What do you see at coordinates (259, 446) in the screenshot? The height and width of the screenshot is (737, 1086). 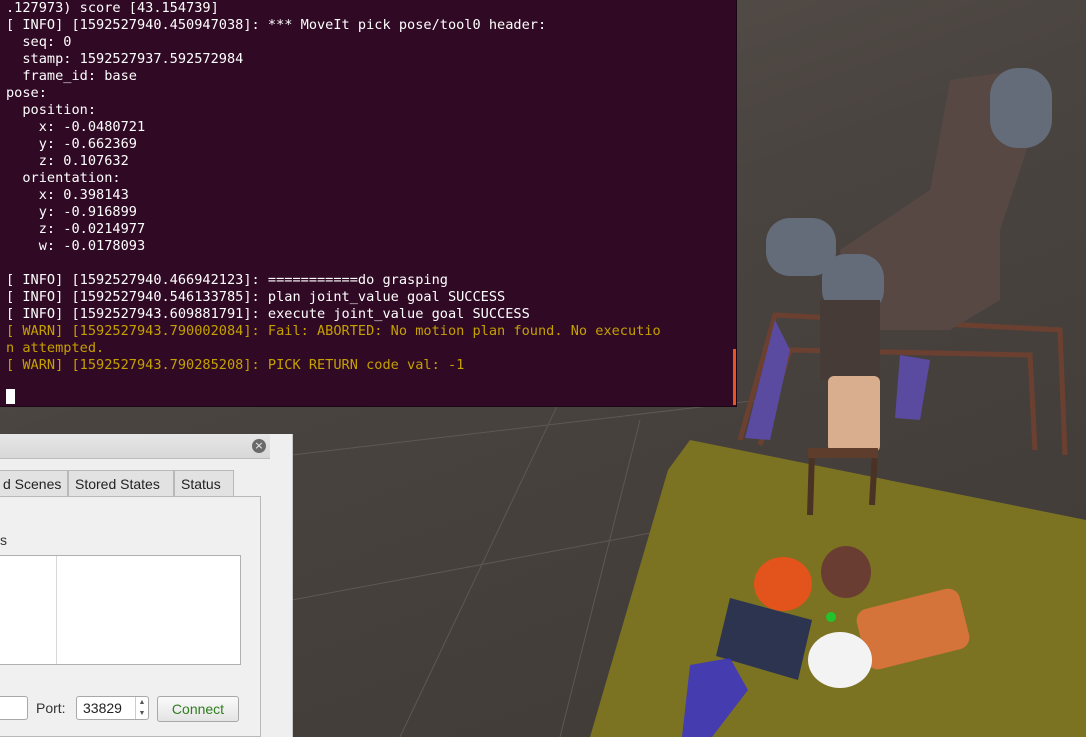 I see `close-icon: ×` at bounding box center [259, 446].